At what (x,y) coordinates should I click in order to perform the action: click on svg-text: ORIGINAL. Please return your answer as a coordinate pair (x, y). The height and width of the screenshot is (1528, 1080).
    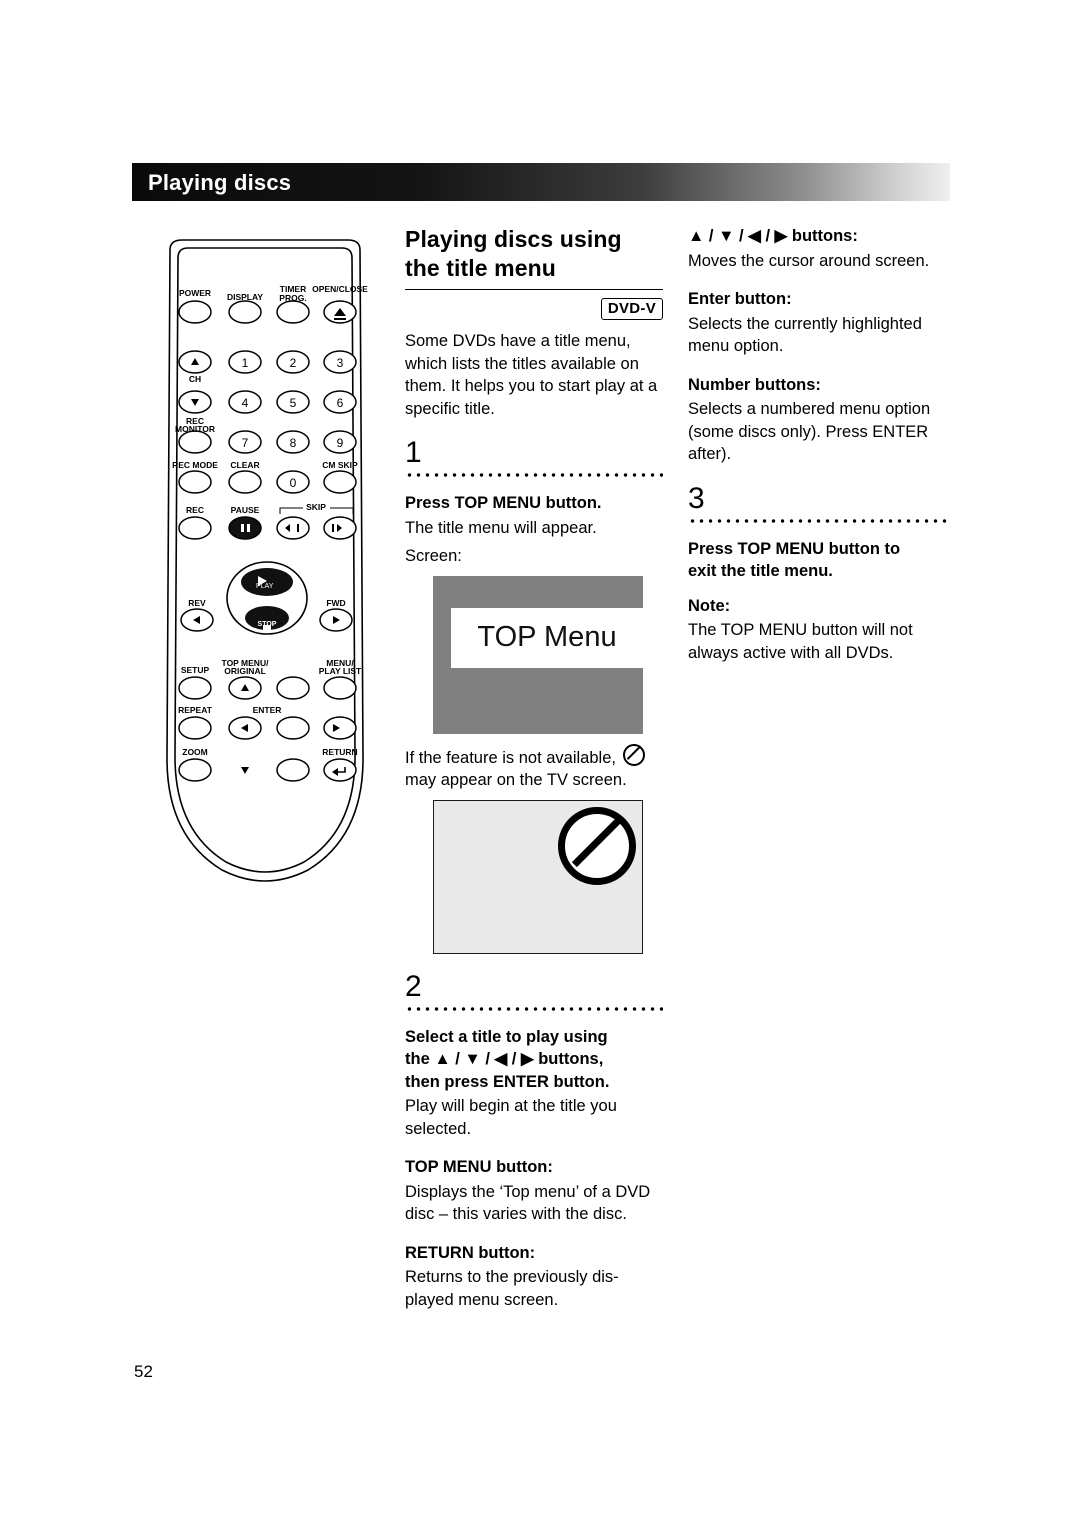
    Looking at the image, I should click on (245, 671).